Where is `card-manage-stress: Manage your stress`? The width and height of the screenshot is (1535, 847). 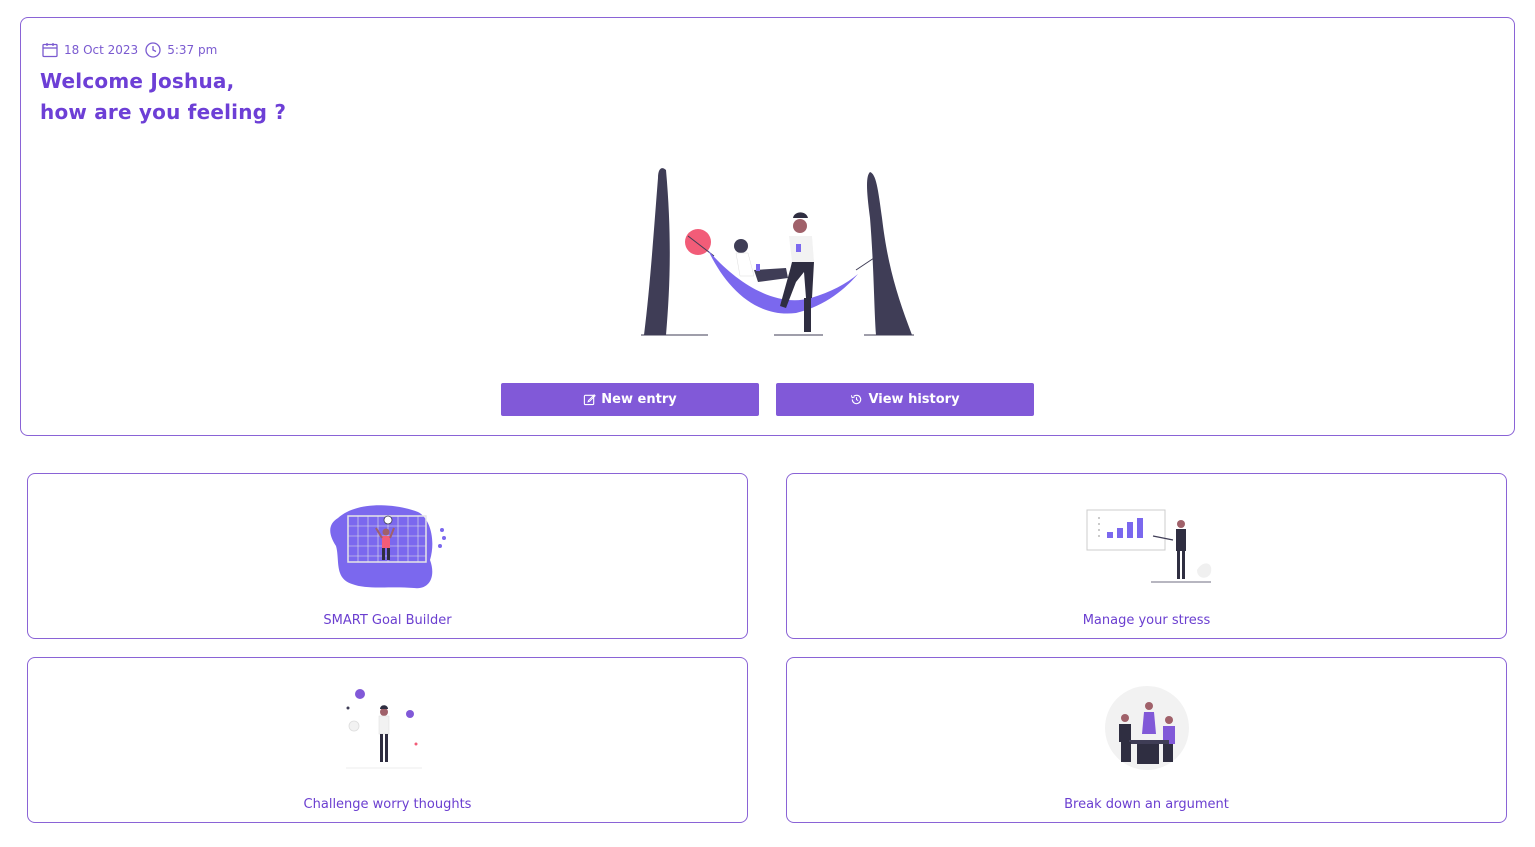 card-manage-stress: Manage your stress is located at coordinates (1146, 556).